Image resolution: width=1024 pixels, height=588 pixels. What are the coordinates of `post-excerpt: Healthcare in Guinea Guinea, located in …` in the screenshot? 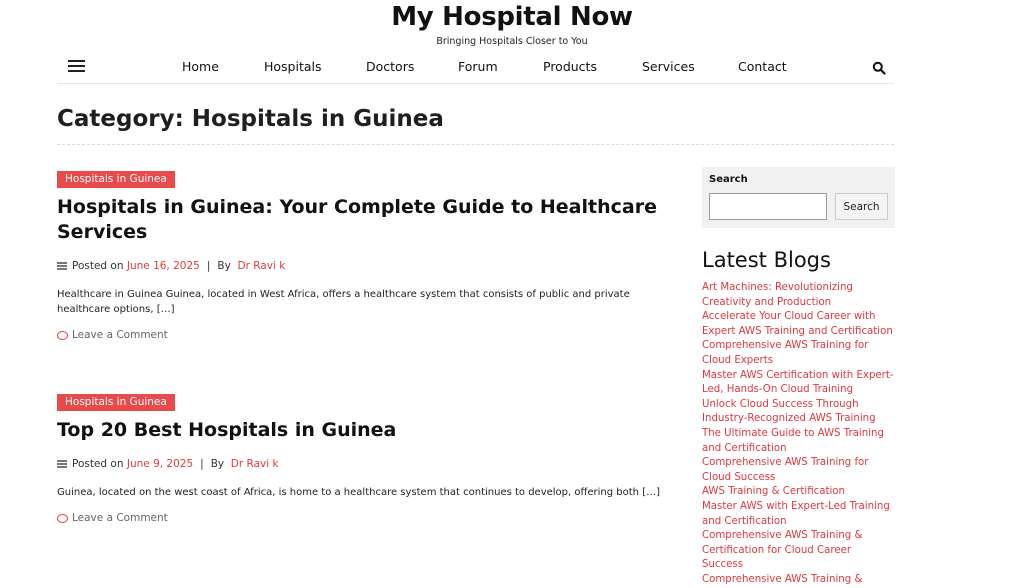 It's located at (343, 302).